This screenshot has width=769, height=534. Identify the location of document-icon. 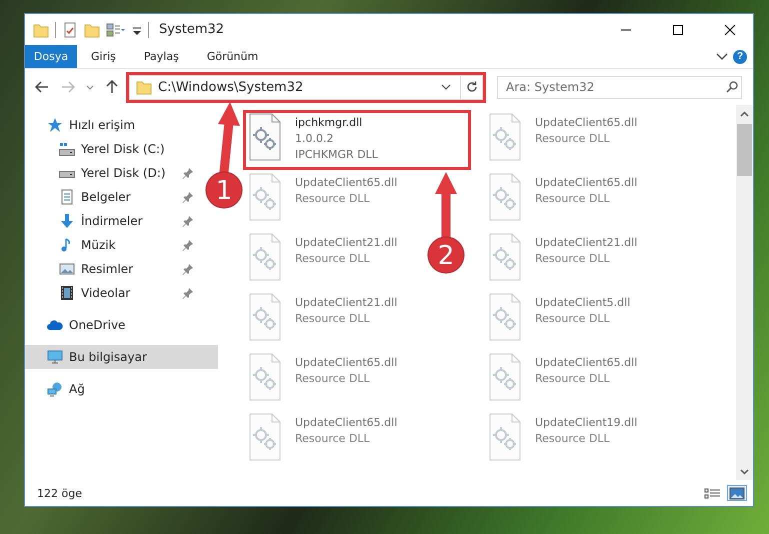
(67, 197).